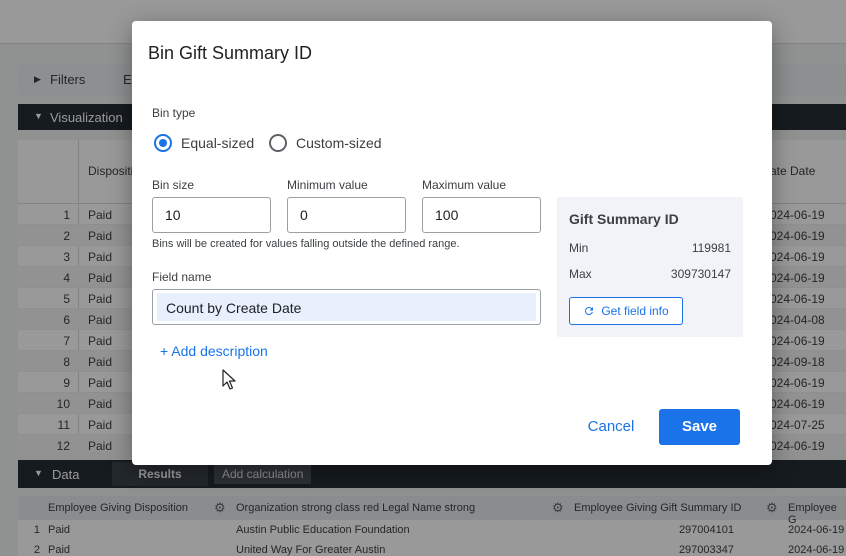 Image resolution: width=846 pixels, height=556 pixels. What do you see at coordinates (580, 274) in the screenshot?
I see `max-label: Max` at bounding box center [580, 274].